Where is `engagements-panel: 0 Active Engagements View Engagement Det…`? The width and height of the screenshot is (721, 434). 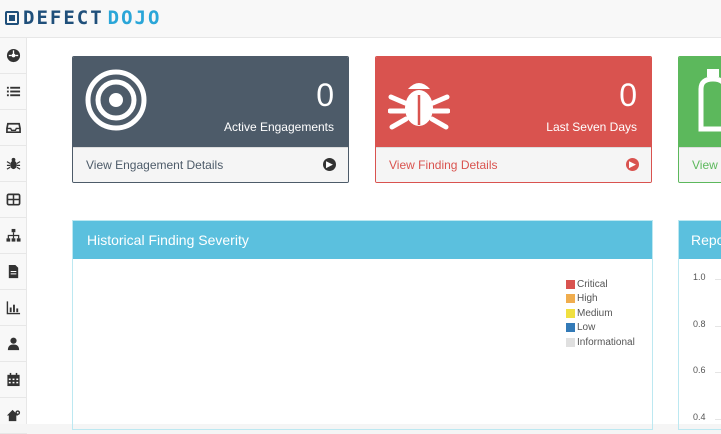
engagements-panel: 0 Active Engagements View Engagement Det… is located at coordinates (210, 119).